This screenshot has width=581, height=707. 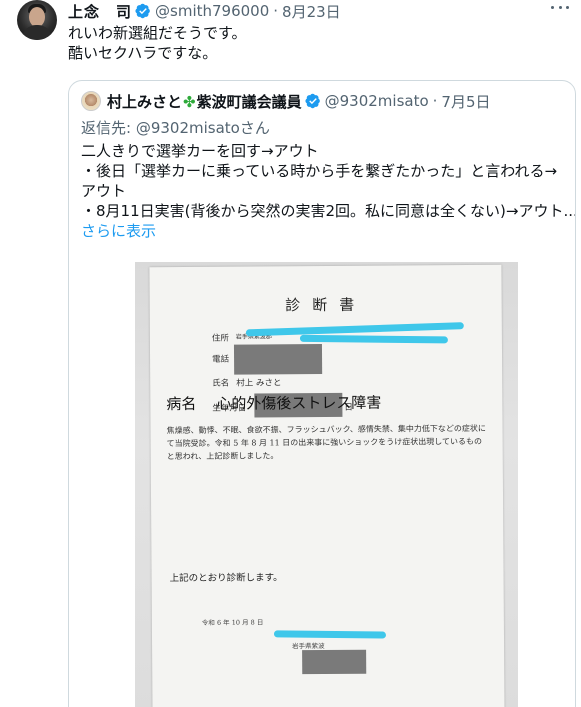 I want to click on certificate-date: 令和 6 年 10 月 8 日, so click(x=232, y=622).